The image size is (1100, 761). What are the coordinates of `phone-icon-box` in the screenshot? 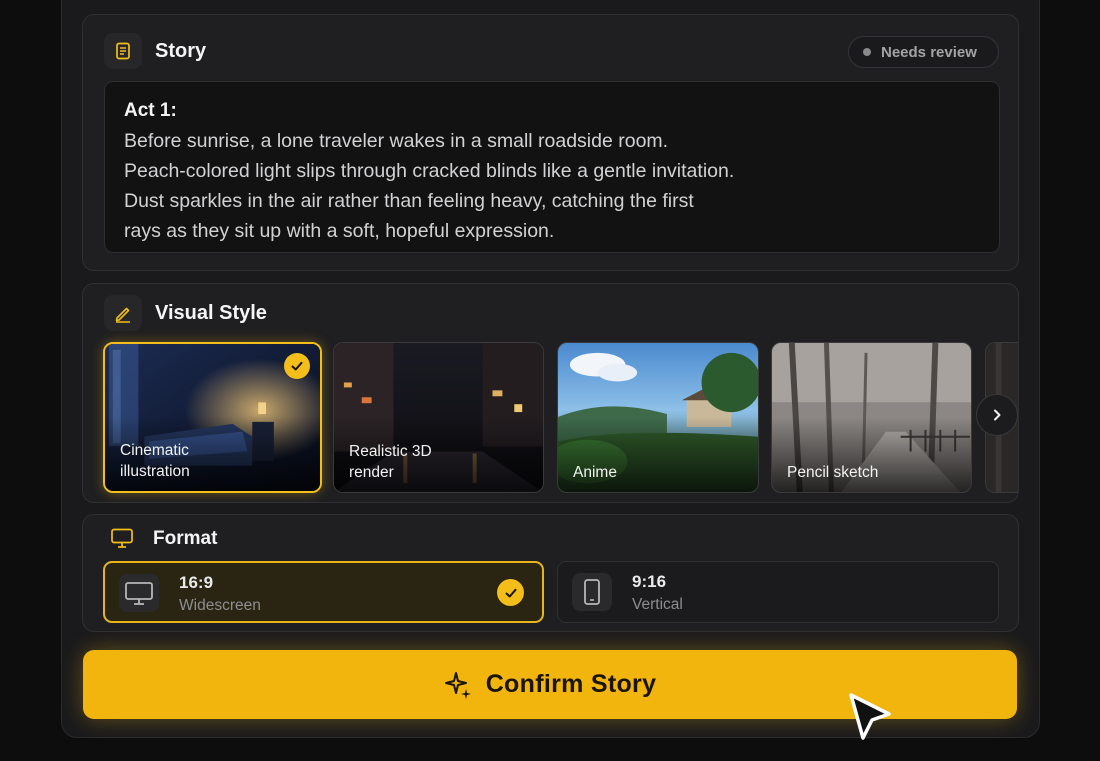 It's located at (592, 592).